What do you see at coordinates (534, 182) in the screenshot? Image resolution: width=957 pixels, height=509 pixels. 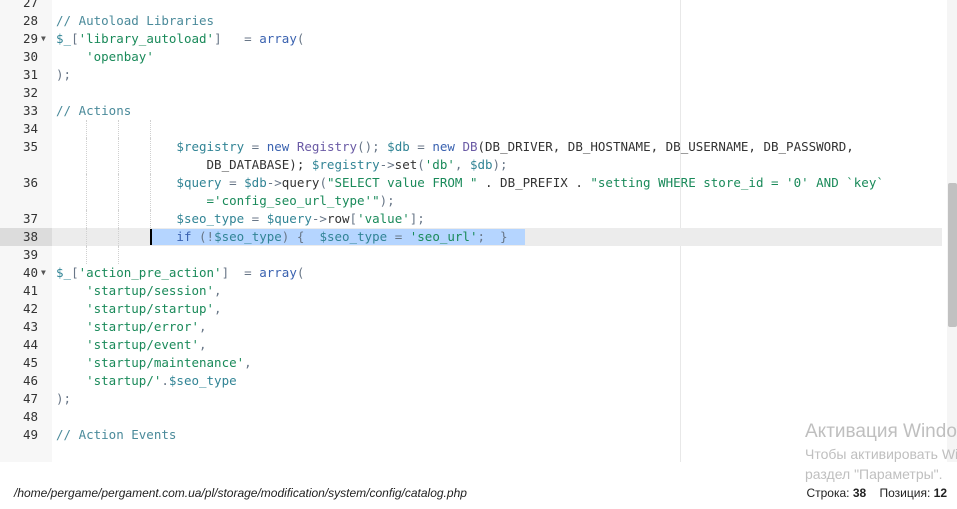 I see `code-token: . DB_PREFIX .` at bounding box center [534, 182].